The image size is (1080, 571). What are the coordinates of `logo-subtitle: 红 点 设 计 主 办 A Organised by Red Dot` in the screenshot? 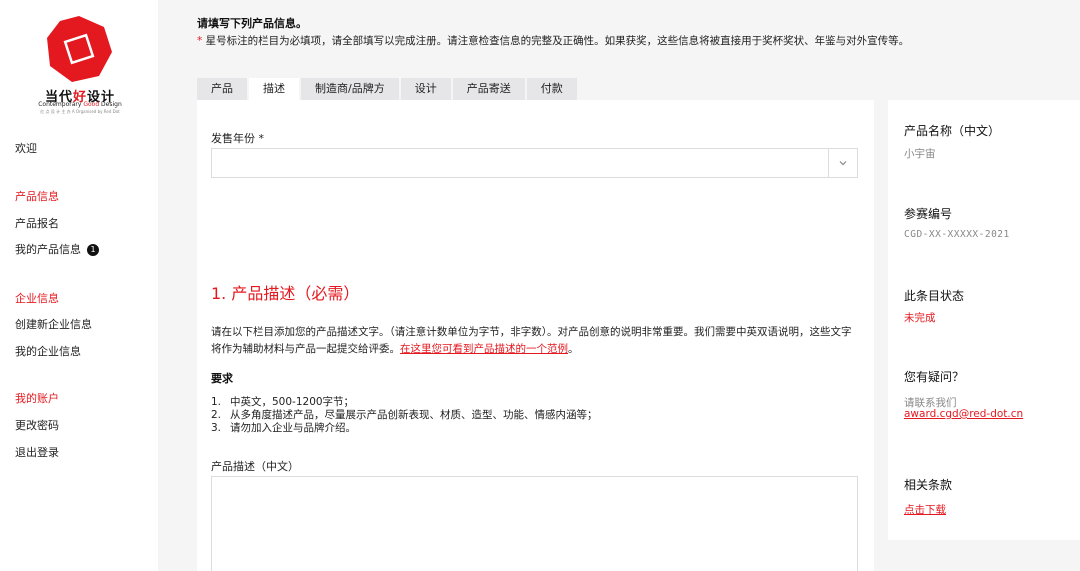 It's located at (80, 111).